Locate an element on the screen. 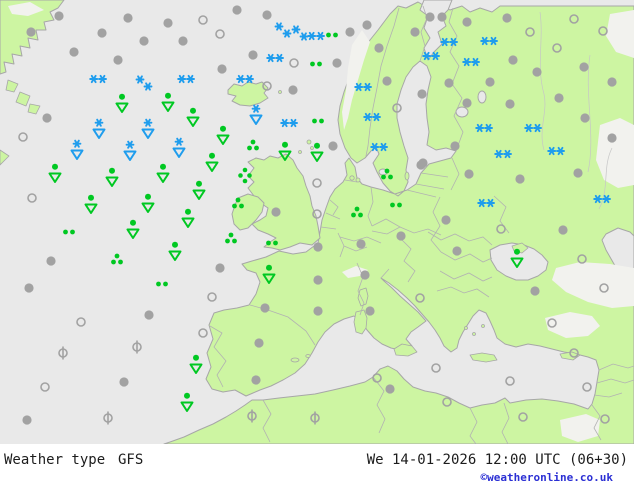  model-label: GFS is located at coordinates (131, 460).